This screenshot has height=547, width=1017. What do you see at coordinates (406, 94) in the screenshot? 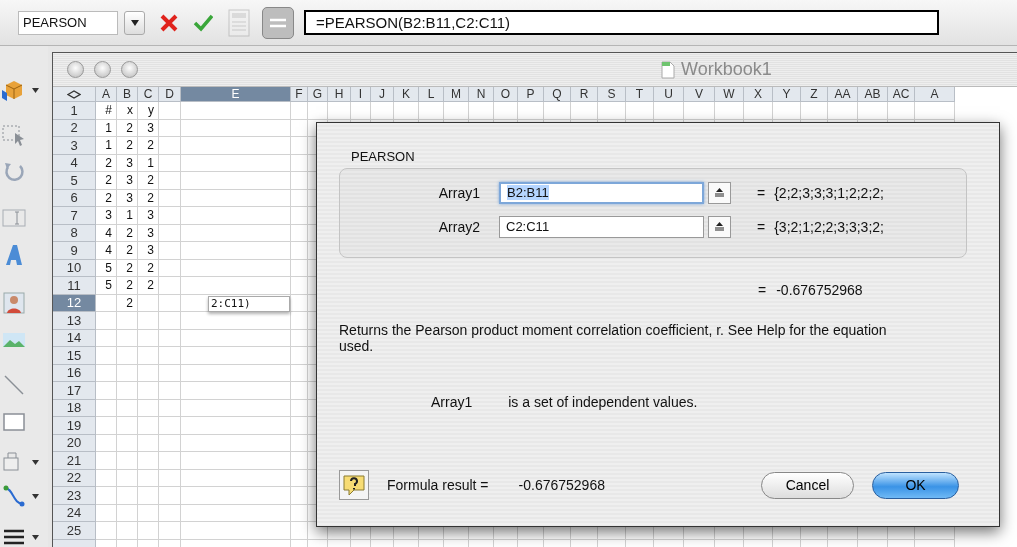
I see `column-header: K` at bounding box center [406, 94].